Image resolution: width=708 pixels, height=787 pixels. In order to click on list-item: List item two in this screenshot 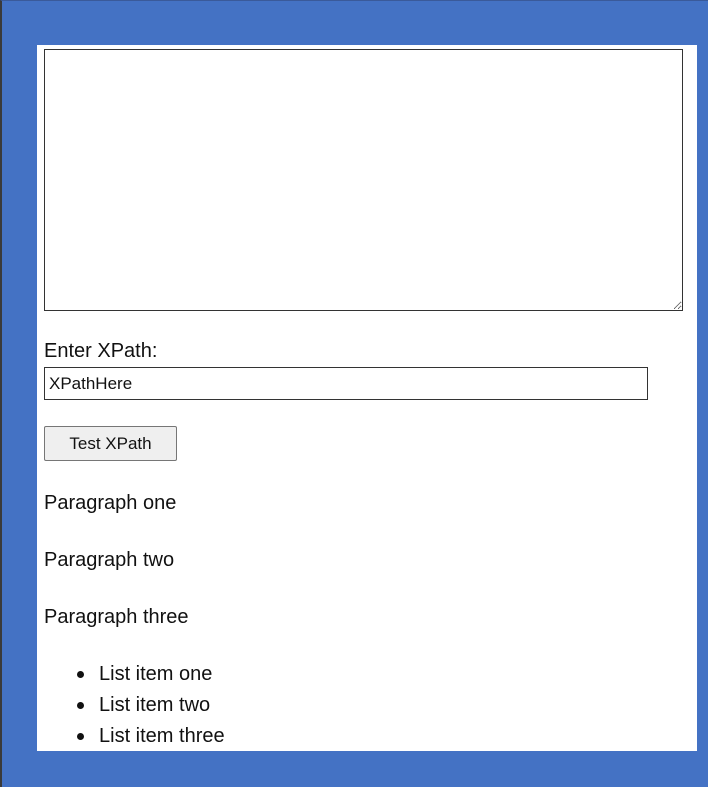, I will do `click(151, 705)`.